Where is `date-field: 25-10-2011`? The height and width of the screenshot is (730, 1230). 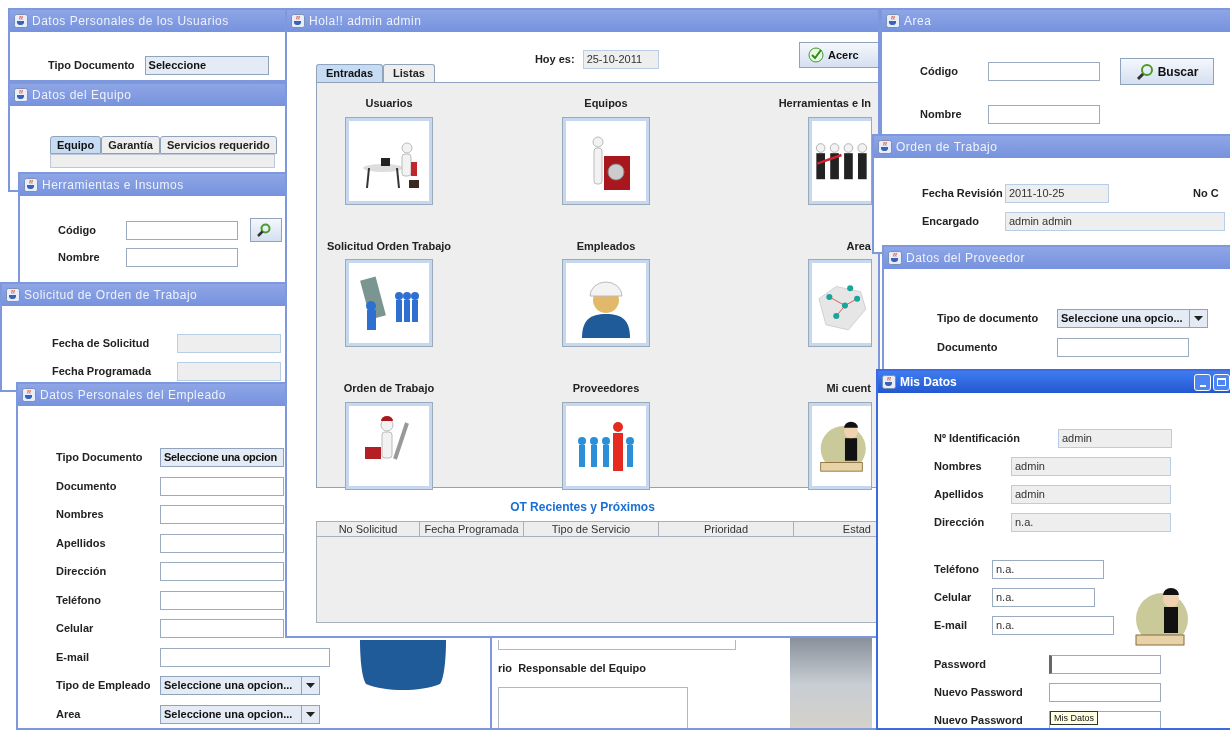
date-field: 25-10-2011 is located at coordinates (620, 59).